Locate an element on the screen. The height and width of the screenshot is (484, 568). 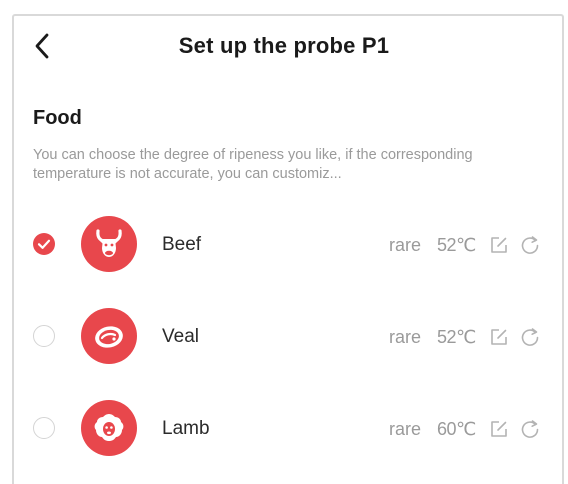
section-title: Food is located at coordinates (57, 118).